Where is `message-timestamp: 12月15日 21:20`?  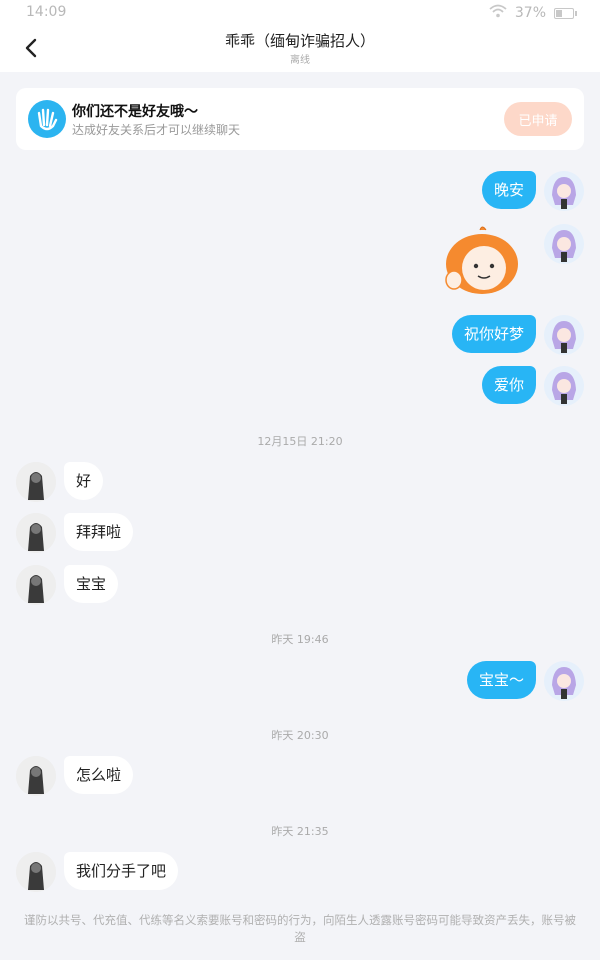
message-timestamp: 12月15日 21:20 is located at coordinates (300, 441).